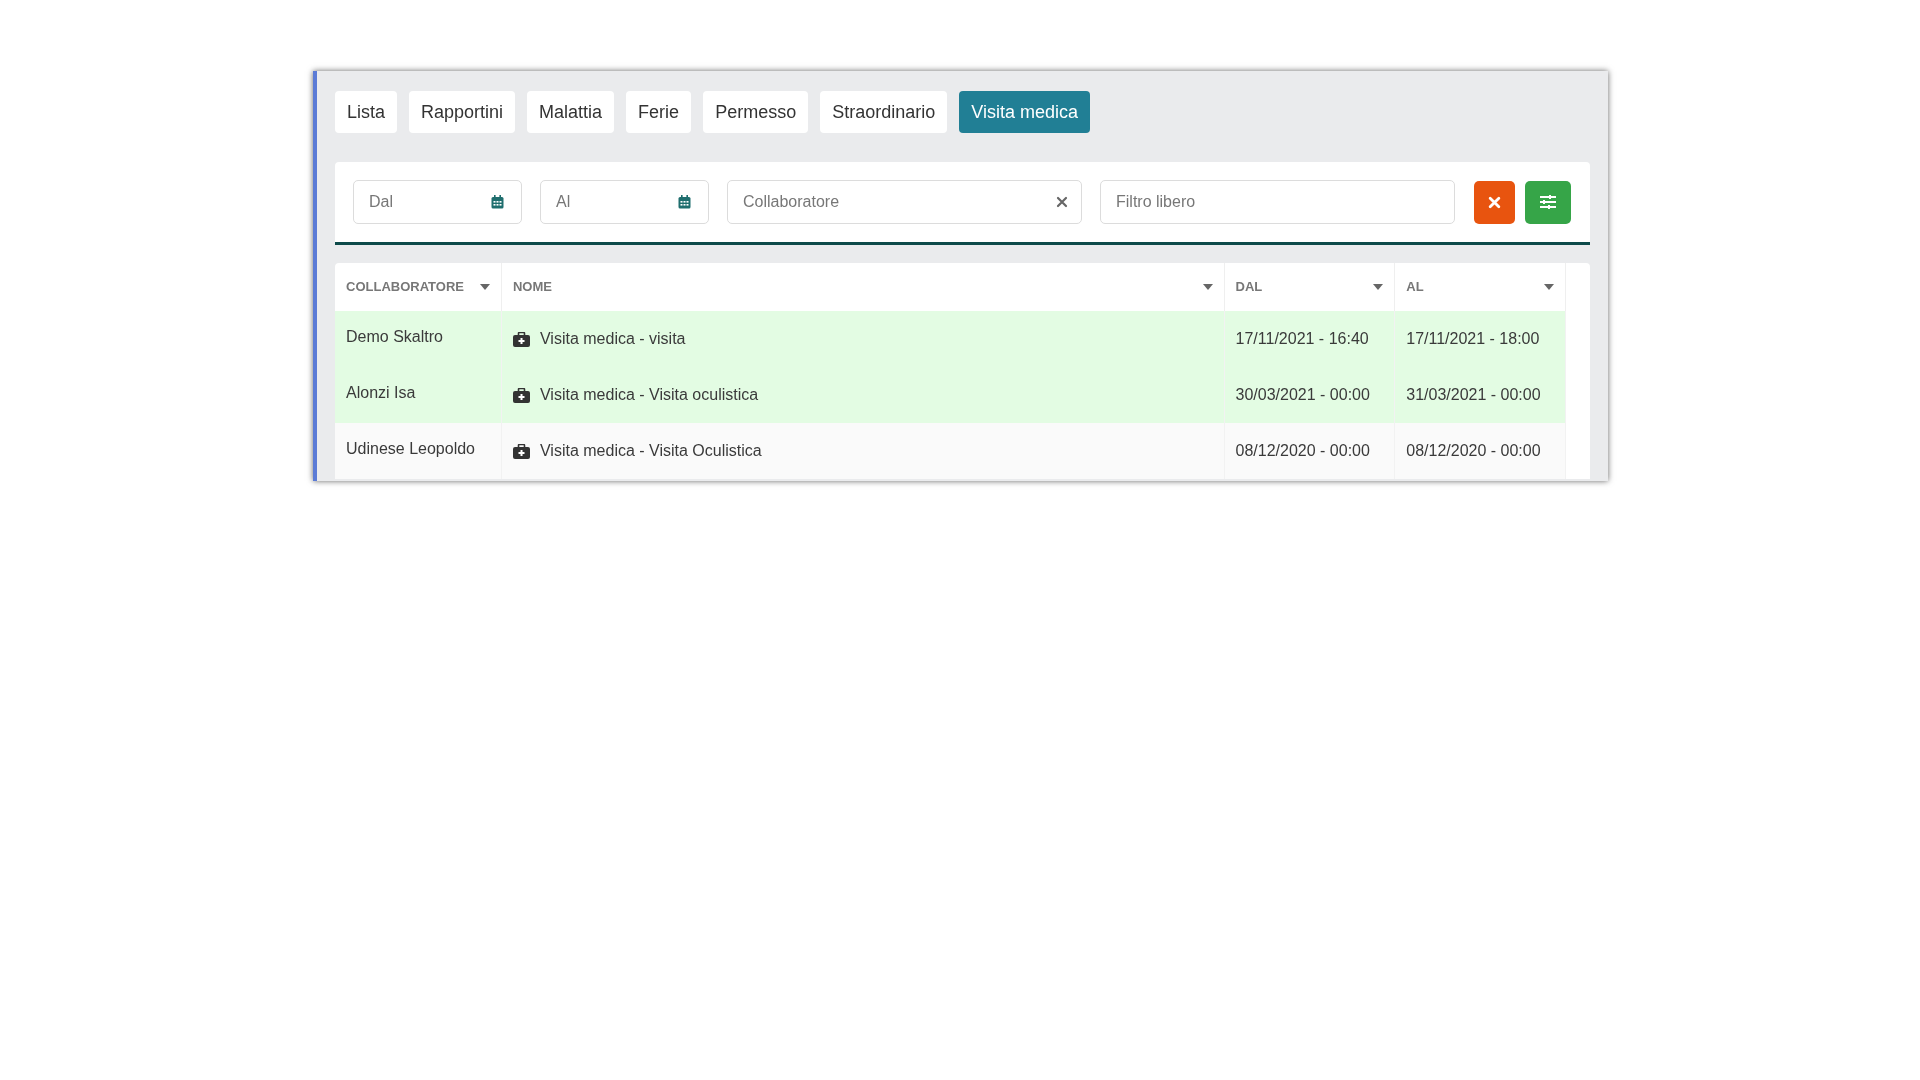  I want to click on table-cell-text: Visita medica - visita, so click(612, 339).